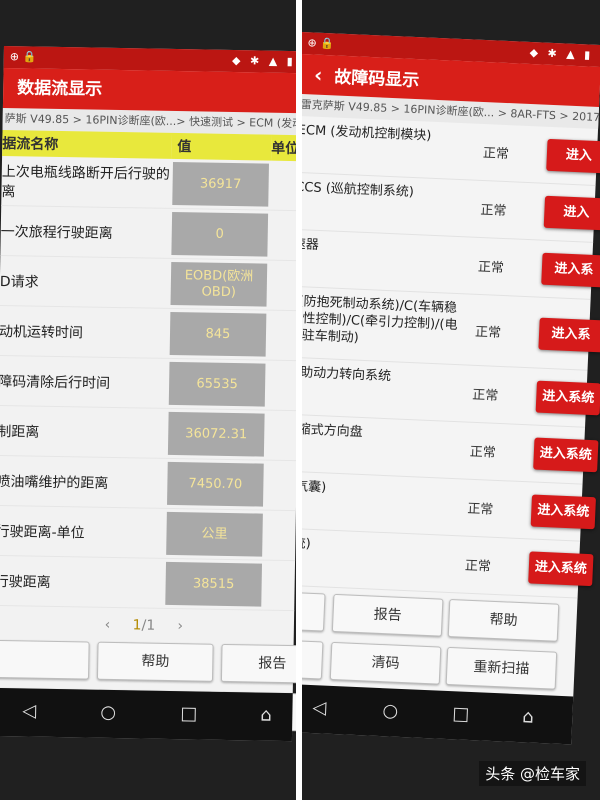  I want to click on table-row: D请求 EOBD(欧洲OBD), so click(148, 283).